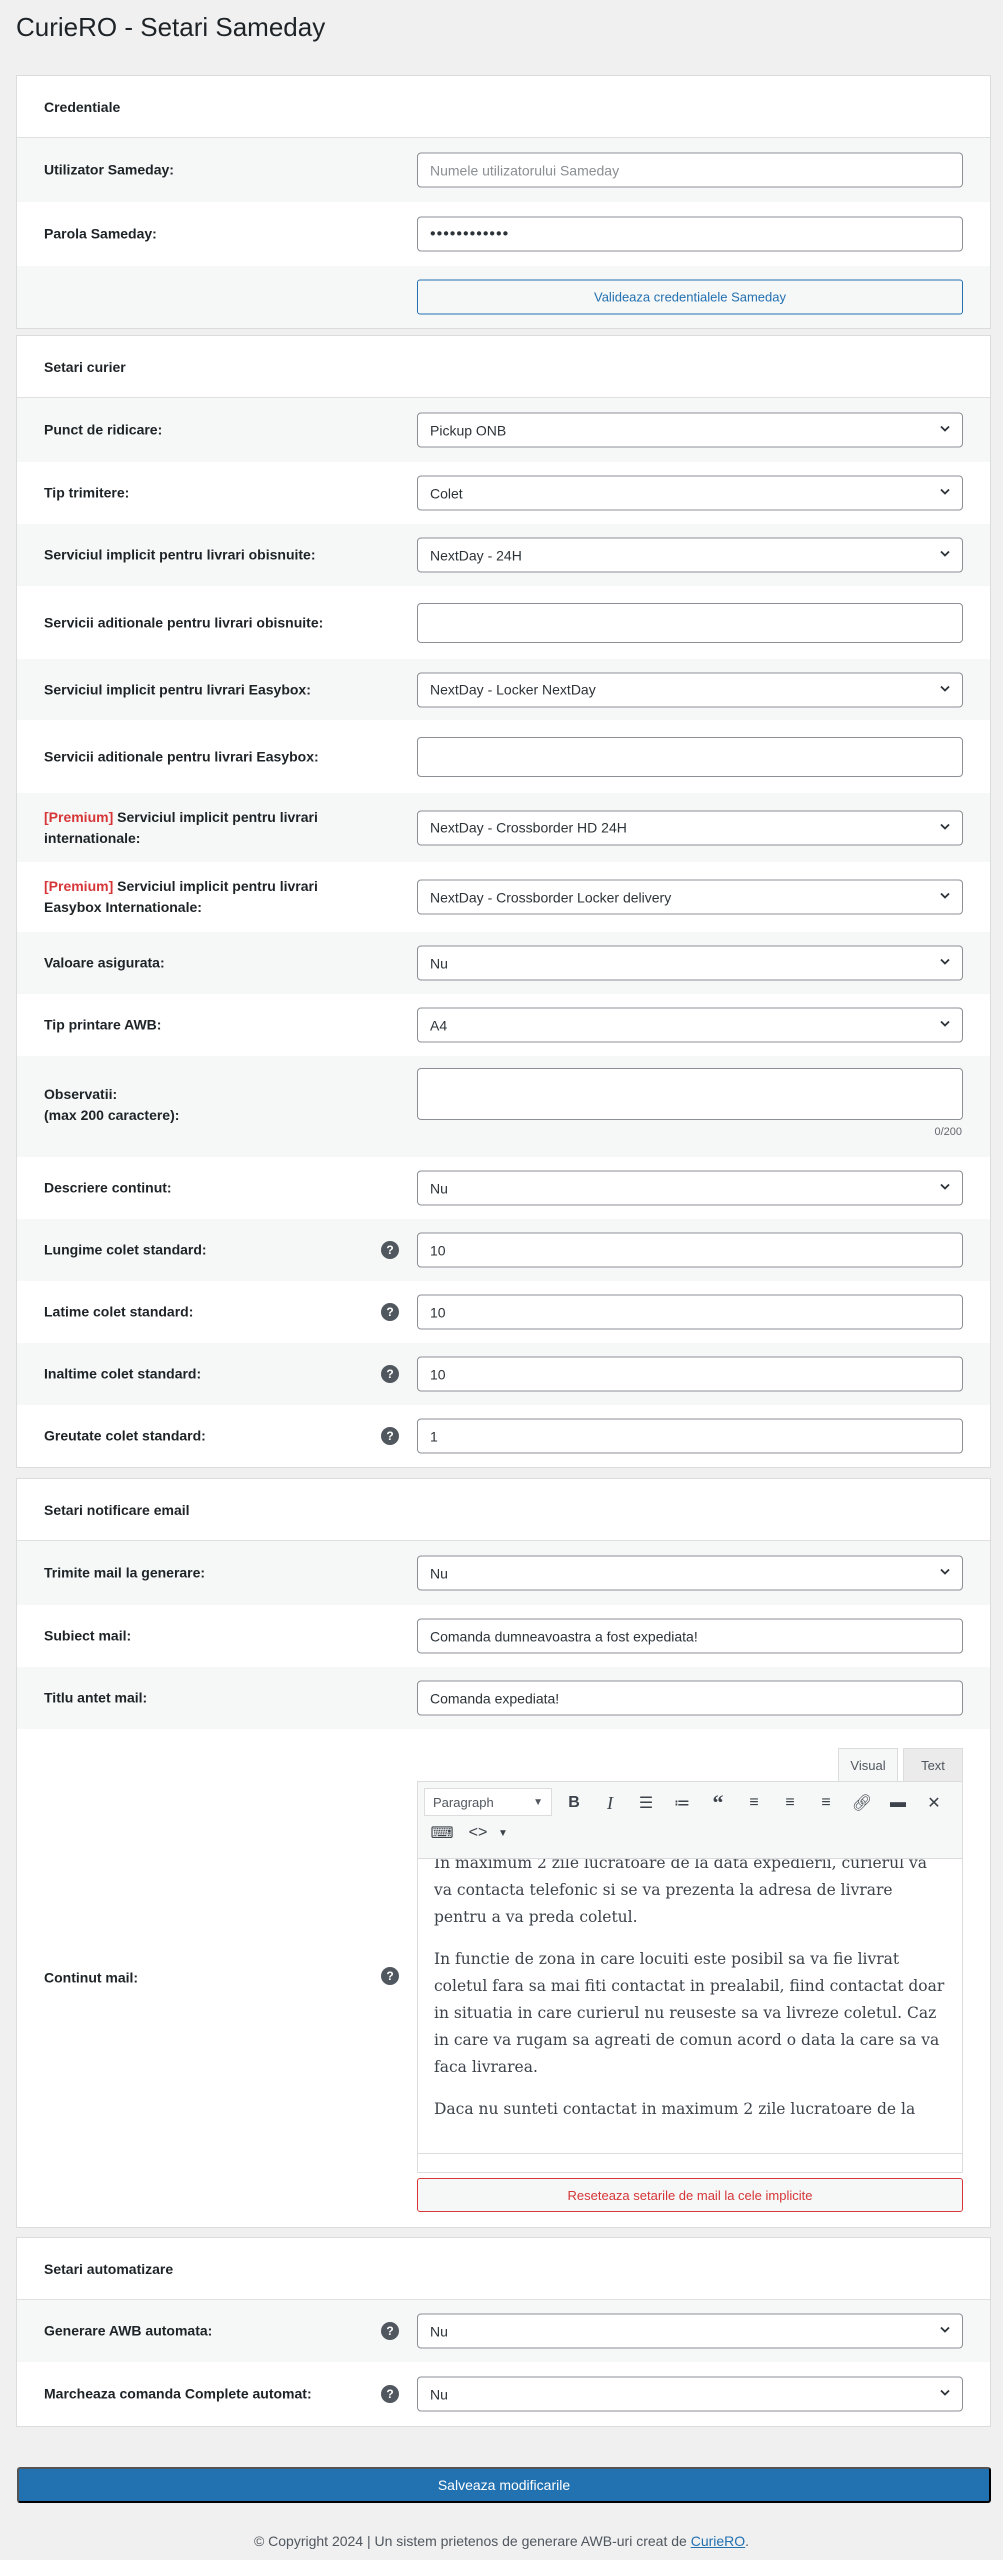 The image size is (1003, 2560). I want to click on tab-visual: Visual, so click(868, 1764).